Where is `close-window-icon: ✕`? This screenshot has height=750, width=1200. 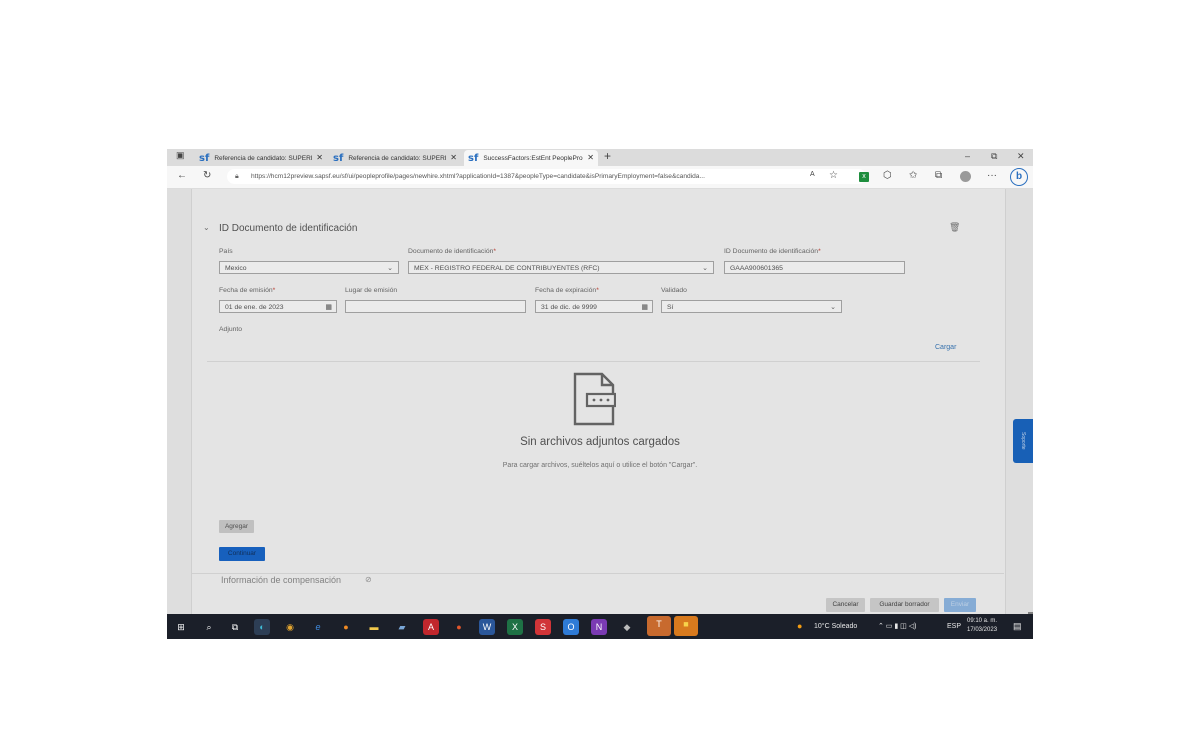 close-window-icon: ✕ is located at coordinates (1021, 156).